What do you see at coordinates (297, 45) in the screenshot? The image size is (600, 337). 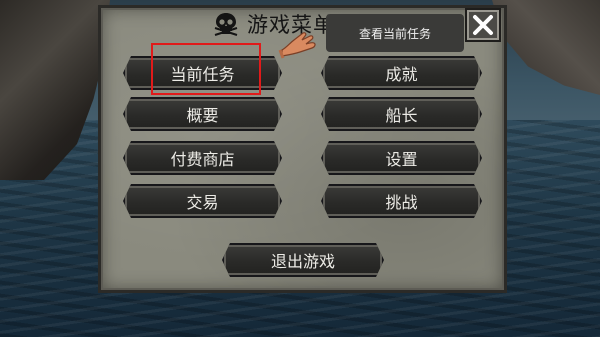 I see `pointing-hand-icon` at bounding box center [297, 45].